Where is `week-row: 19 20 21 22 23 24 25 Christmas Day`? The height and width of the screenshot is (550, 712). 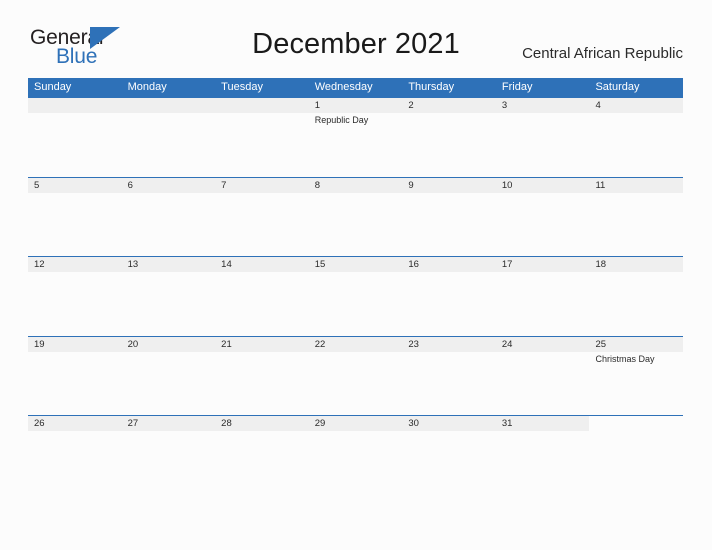 week-row: 19 20 21 22 23 24 25 Christmas Day is located at coordinates (355, 375).